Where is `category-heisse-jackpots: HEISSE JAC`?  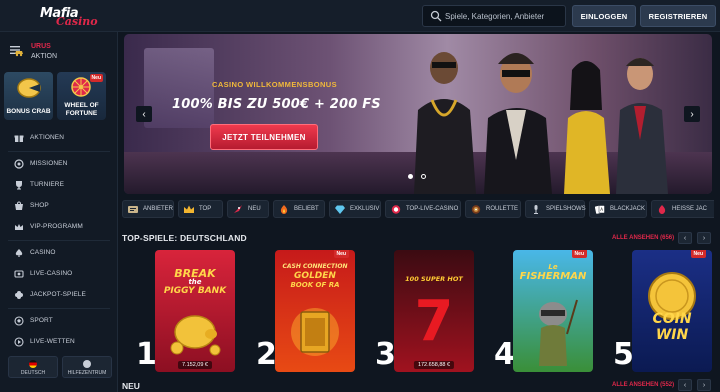 category-heisse-jackpots: HEISSE JAC is located at coordinates (682, 209).